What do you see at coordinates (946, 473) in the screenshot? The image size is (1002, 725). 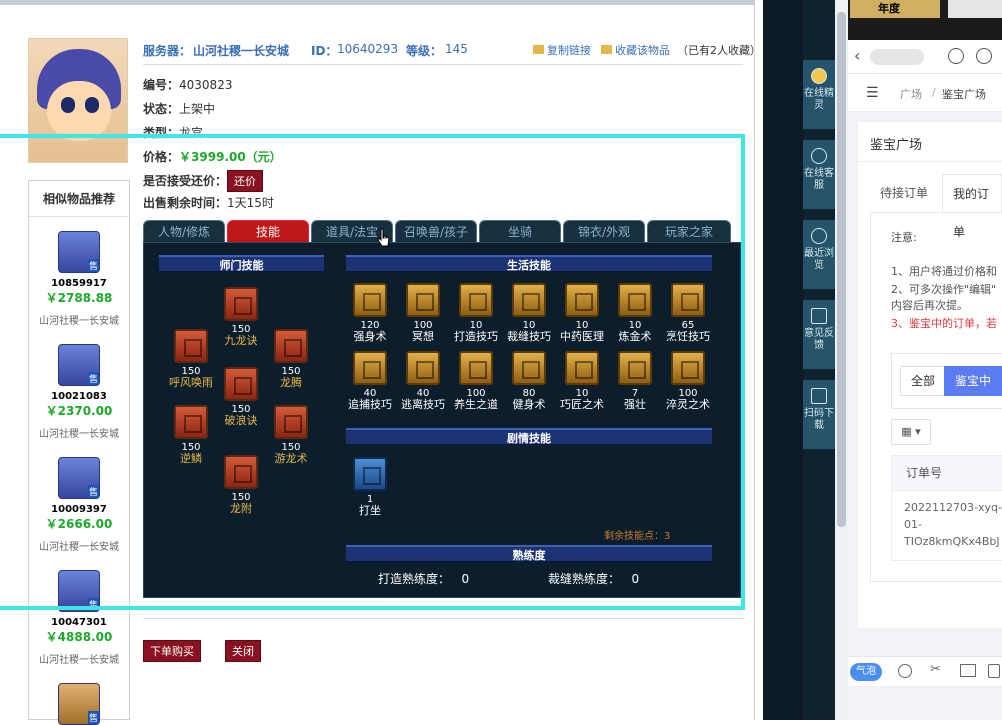 I see `table-header-order: 订单号` at bounding box center [946, 473].